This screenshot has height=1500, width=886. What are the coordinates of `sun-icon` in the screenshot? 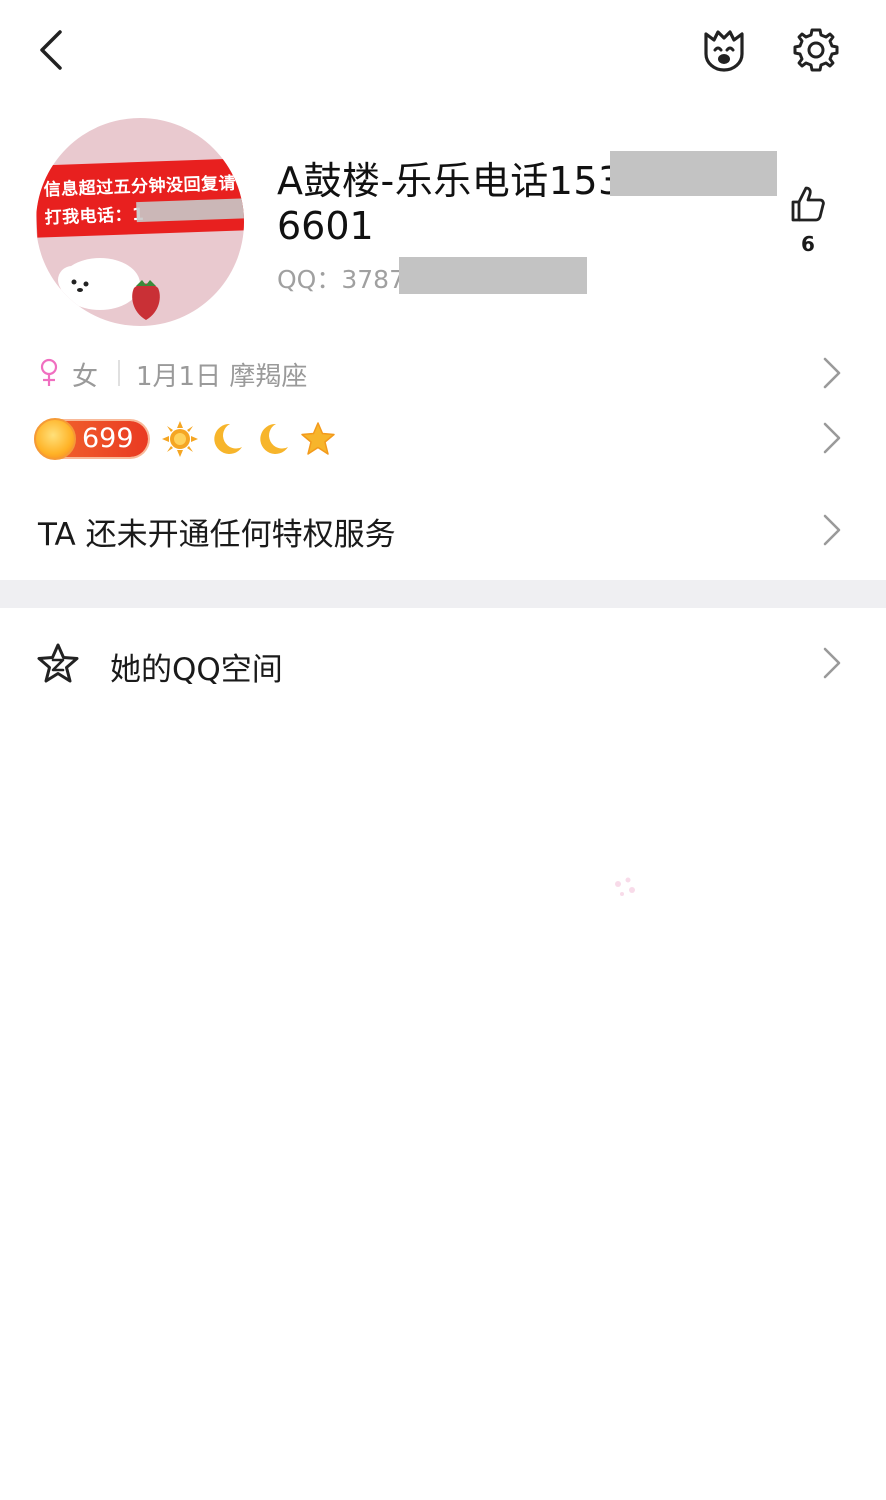 It's located at (180, 439).